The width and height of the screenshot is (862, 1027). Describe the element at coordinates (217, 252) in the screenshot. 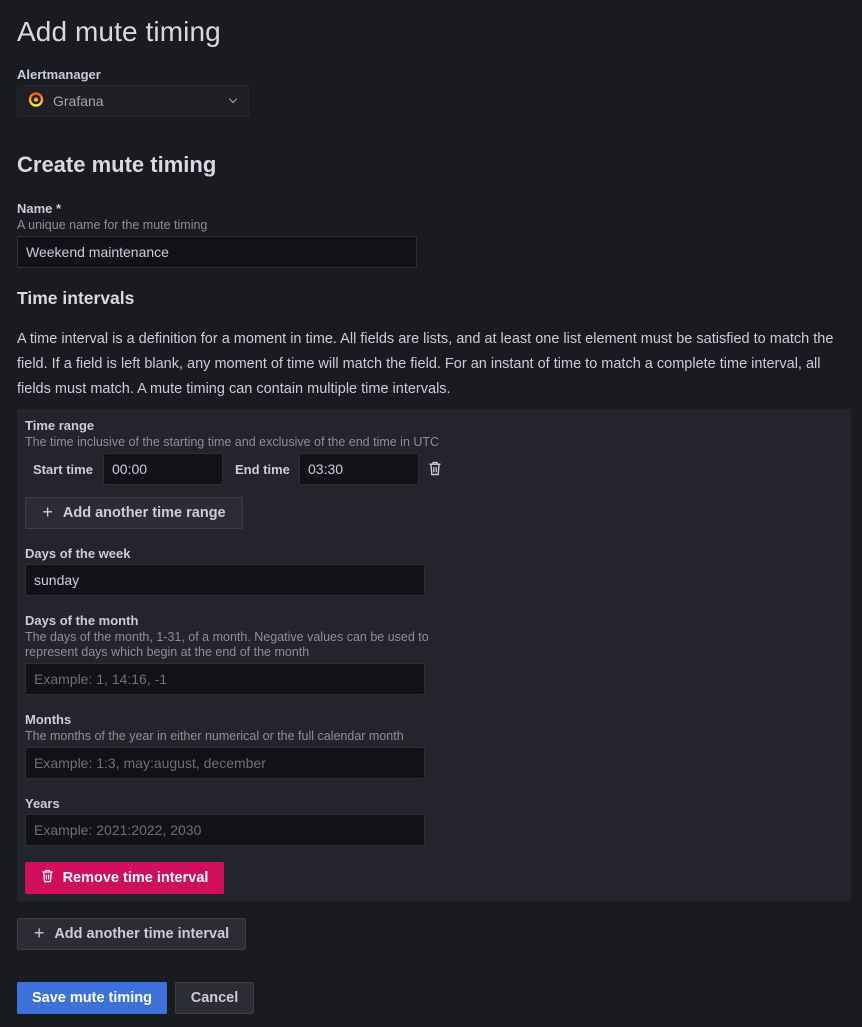

I see `name-input: Weekend maintenance` at that location.